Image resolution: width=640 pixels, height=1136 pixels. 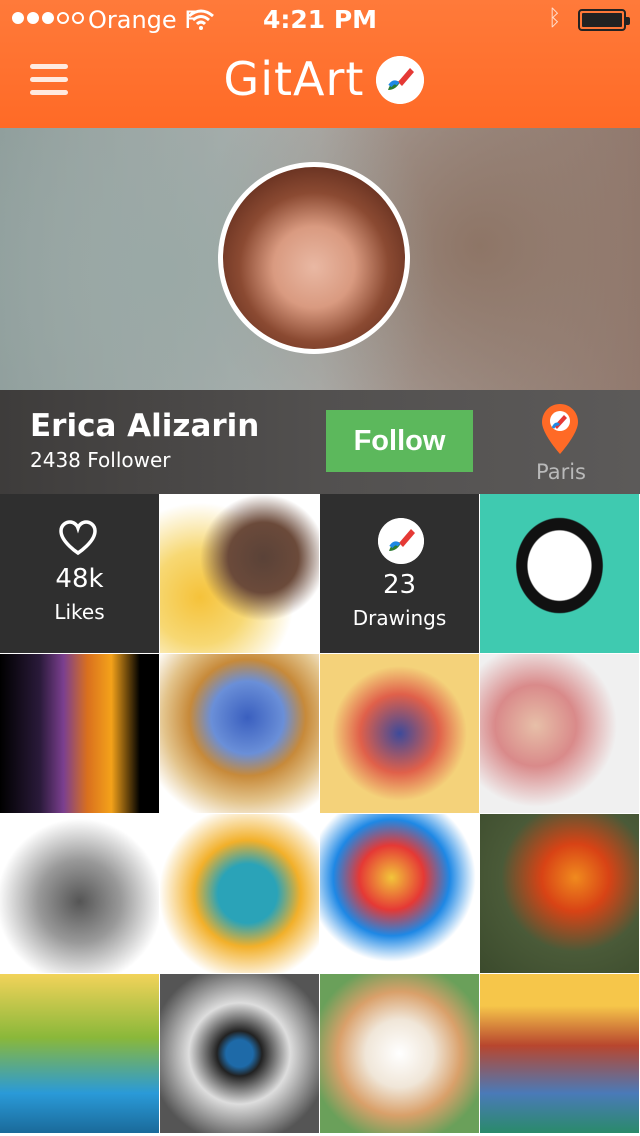 I want to click on heart-icon, so click(x=78, y=538).